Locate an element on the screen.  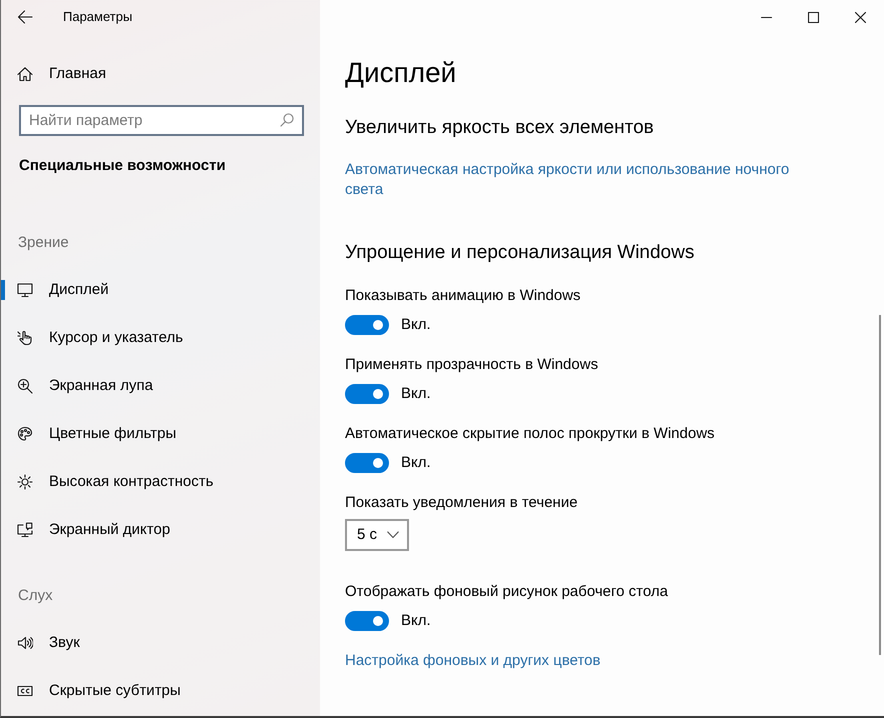
settings-link: Автоматическая настройка яркости или использование ночного света is located at coordinates (580, 180).